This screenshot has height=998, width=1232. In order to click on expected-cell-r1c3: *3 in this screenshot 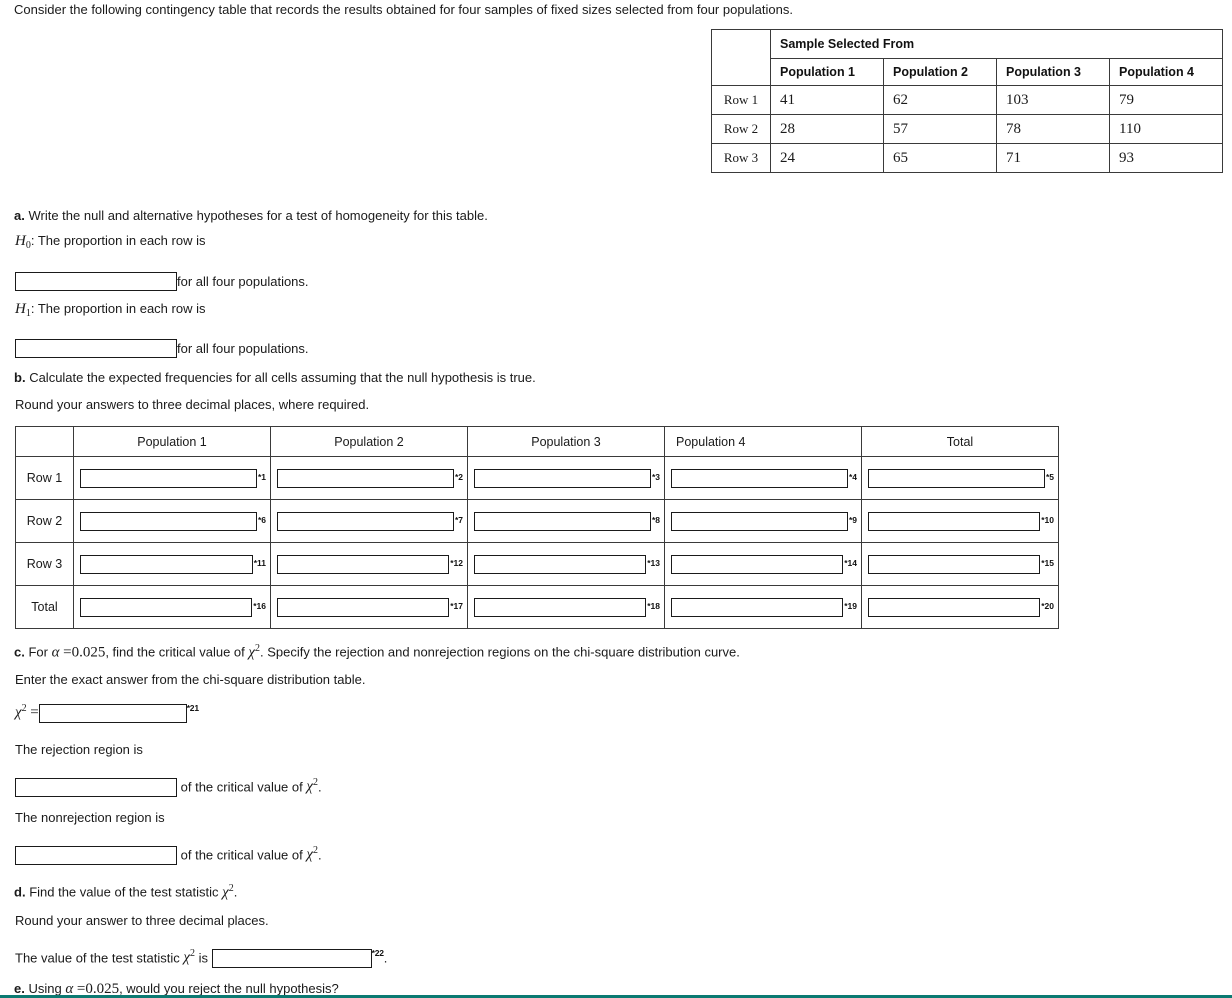, I will do `click(566, 478)`.